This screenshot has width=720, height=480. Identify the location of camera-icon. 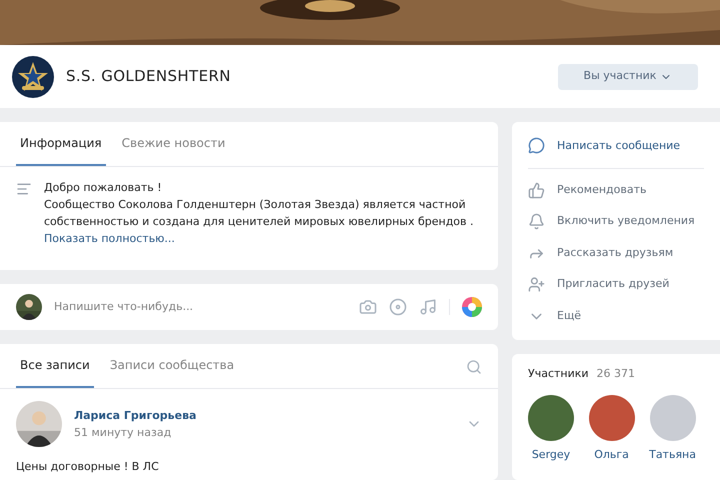
(368, 307).